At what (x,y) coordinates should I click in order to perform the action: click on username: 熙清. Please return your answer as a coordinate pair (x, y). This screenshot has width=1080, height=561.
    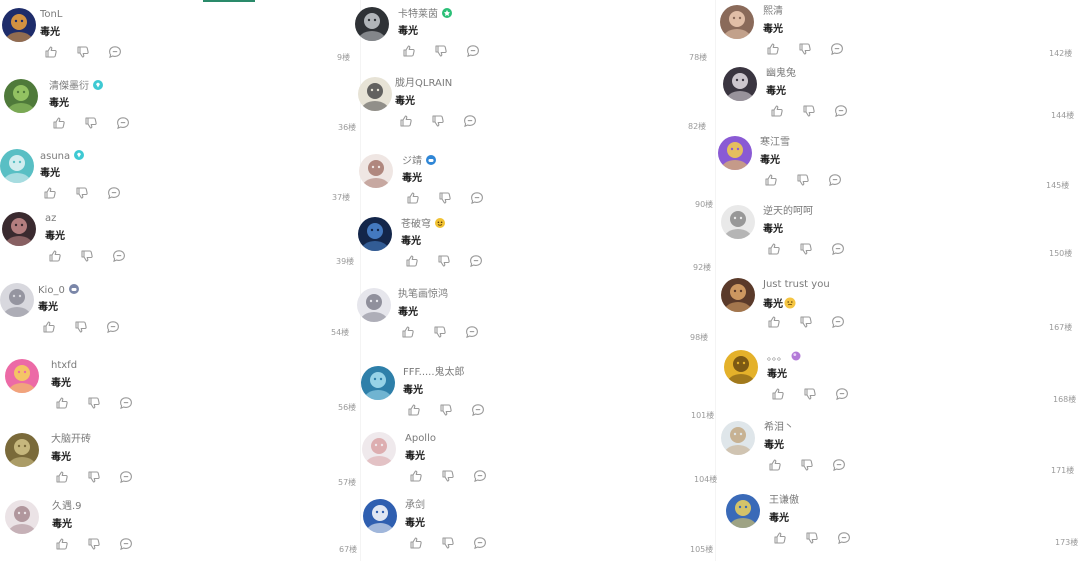
    Looking at the image, I should click on (773, 12).